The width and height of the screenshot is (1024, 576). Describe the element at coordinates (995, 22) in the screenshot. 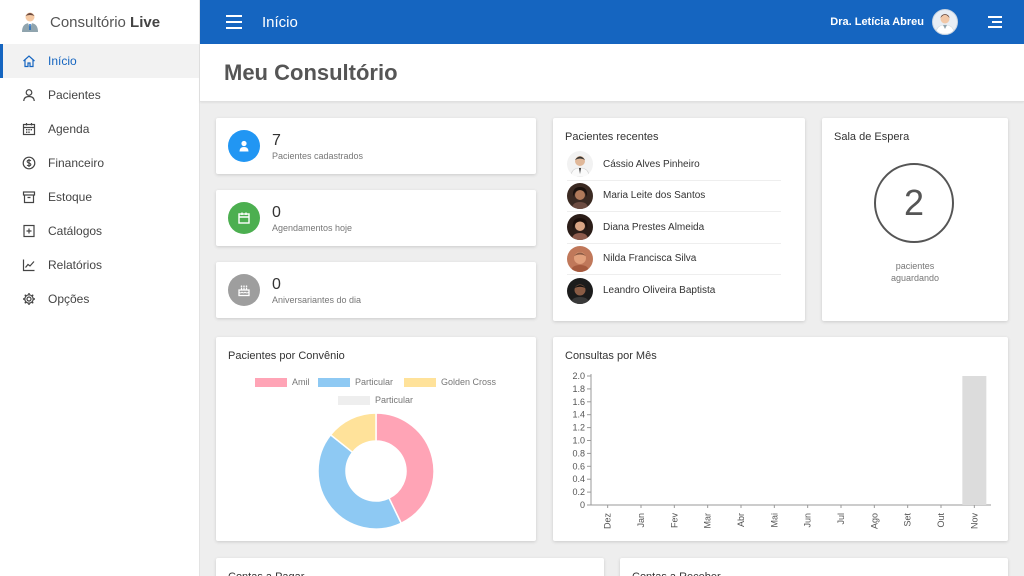

I see `right-menu-icon` at that location.